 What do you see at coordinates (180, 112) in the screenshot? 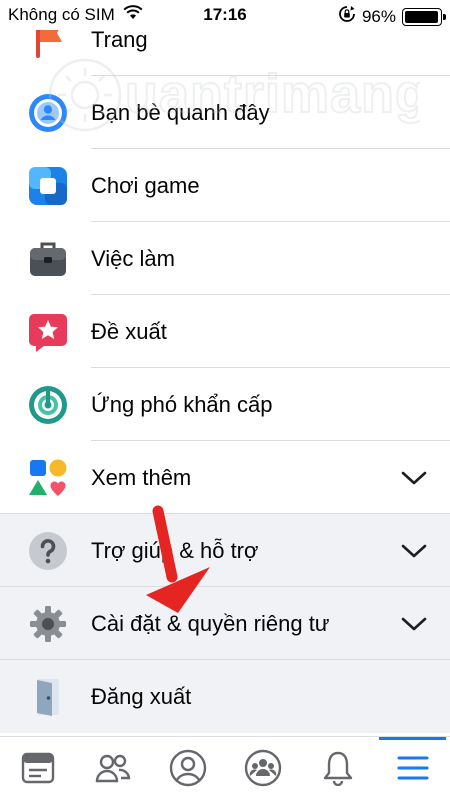
I see `menu-item-label: Bạn bè quanh đây` at bounding box center [180, 112].